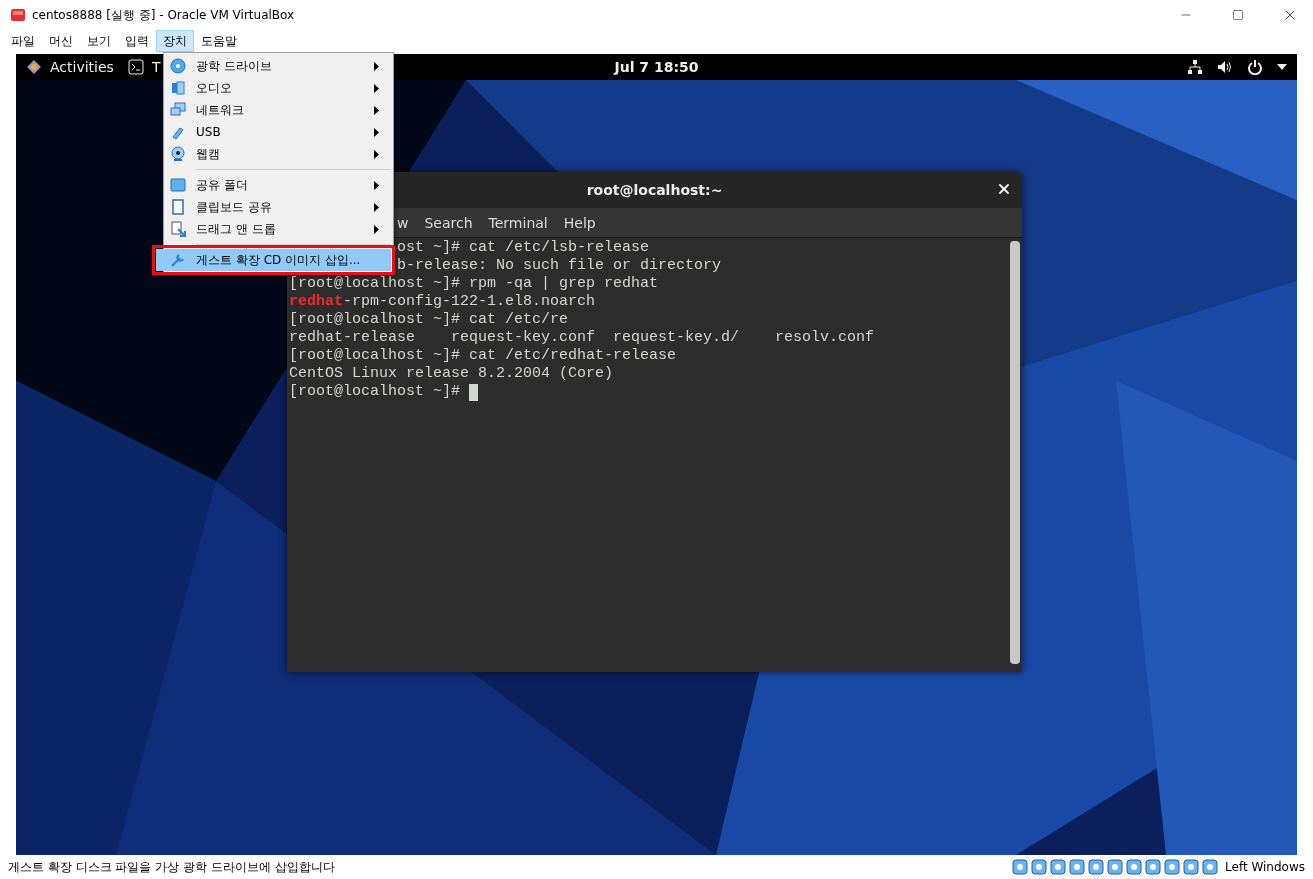  What do you see at coordinates (375, 392) in the screenshot?
I see `terminal-line: [root@localhost ~]#` at bounding box center [375, 392].